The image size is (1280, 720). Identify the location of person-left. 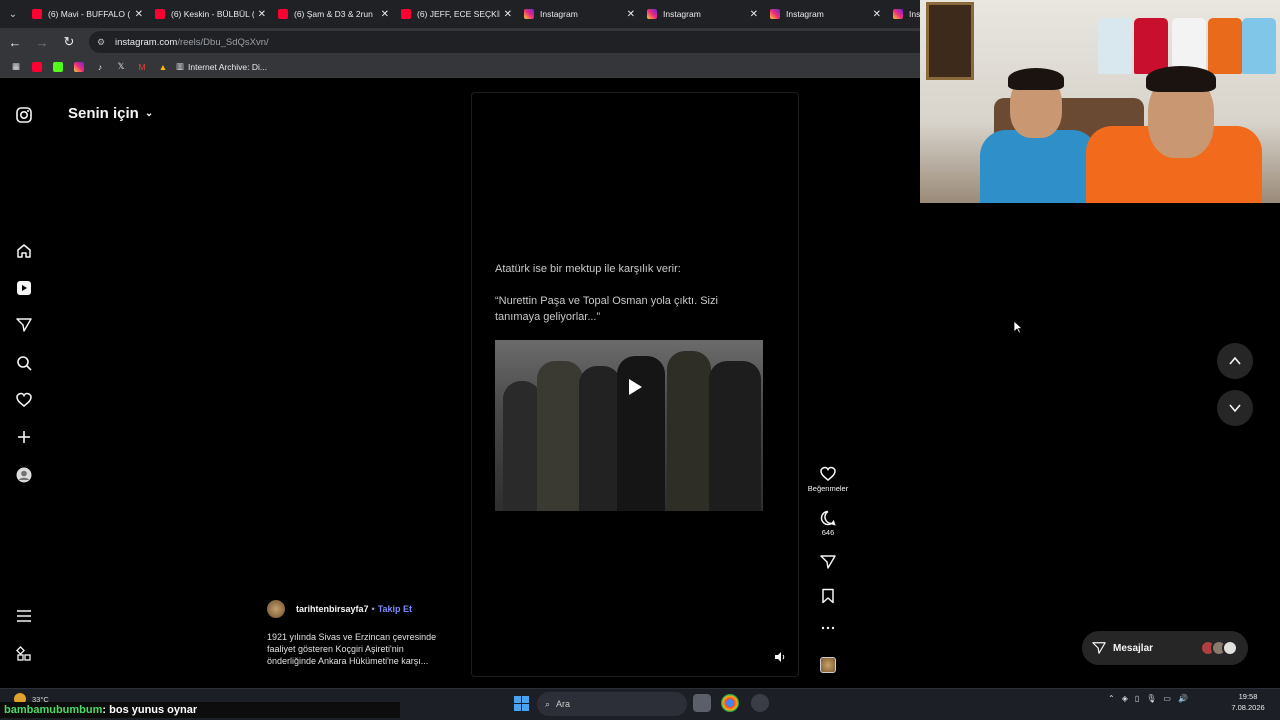
(1039, 166).